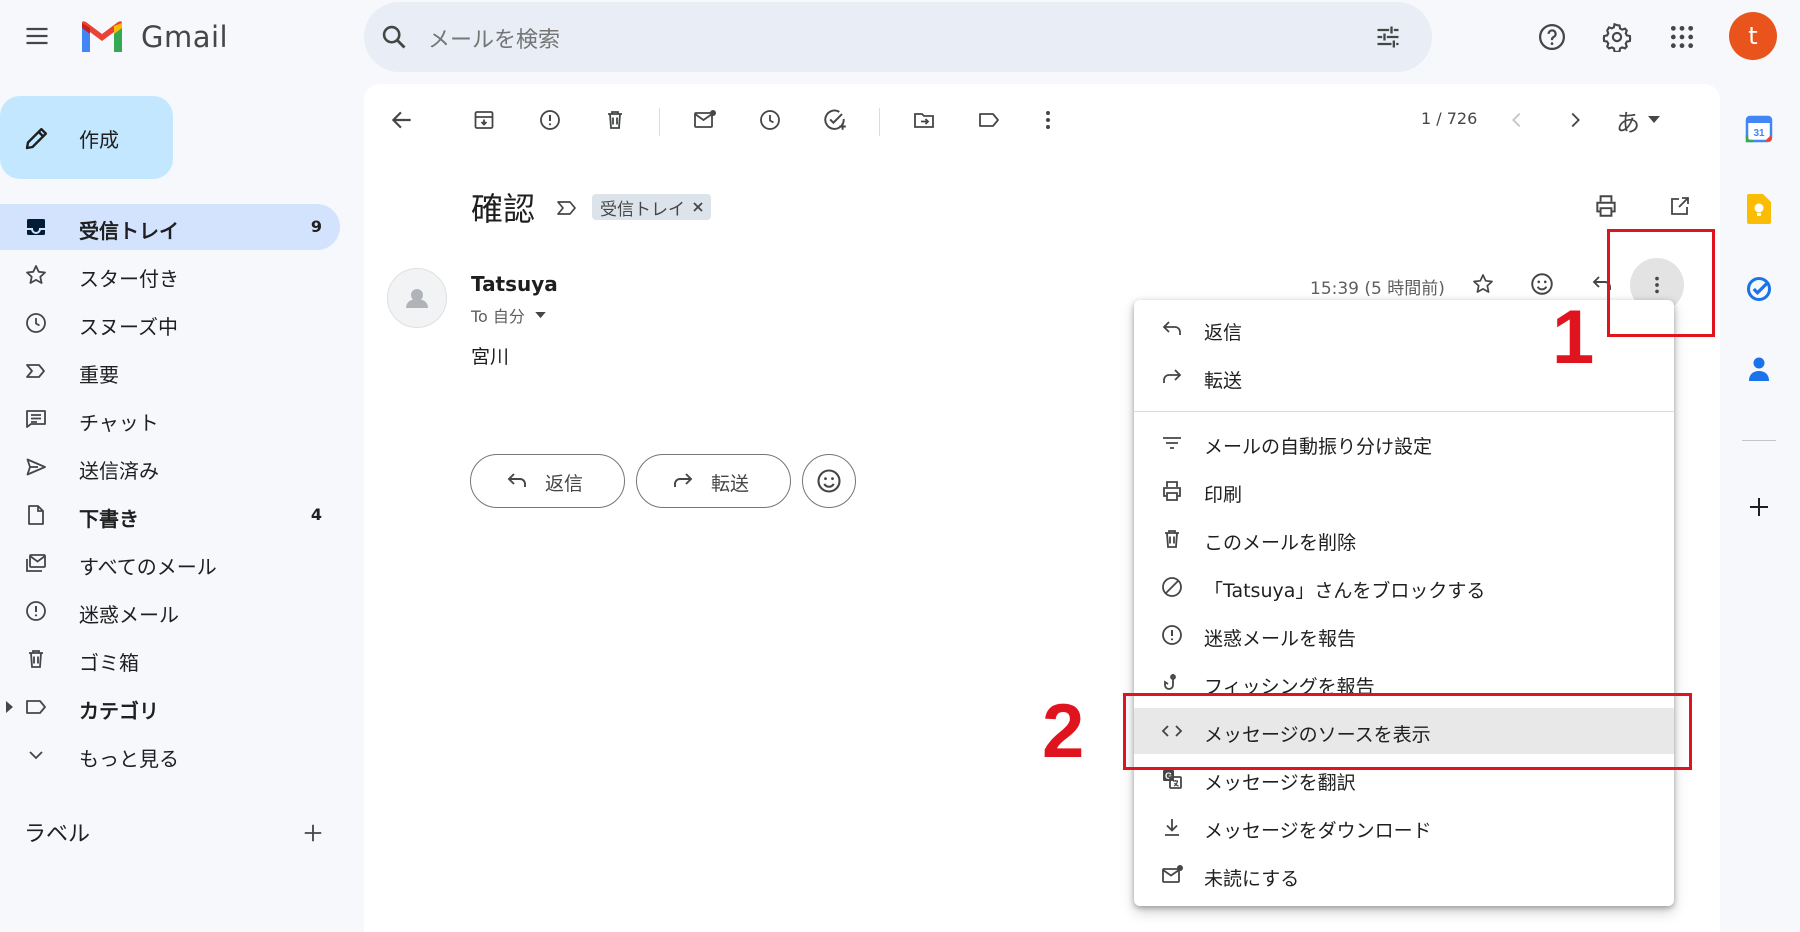 Image resolution: width=1800 pixels, height=932 pixels. I want to click on delete-button, so click(615, 120).